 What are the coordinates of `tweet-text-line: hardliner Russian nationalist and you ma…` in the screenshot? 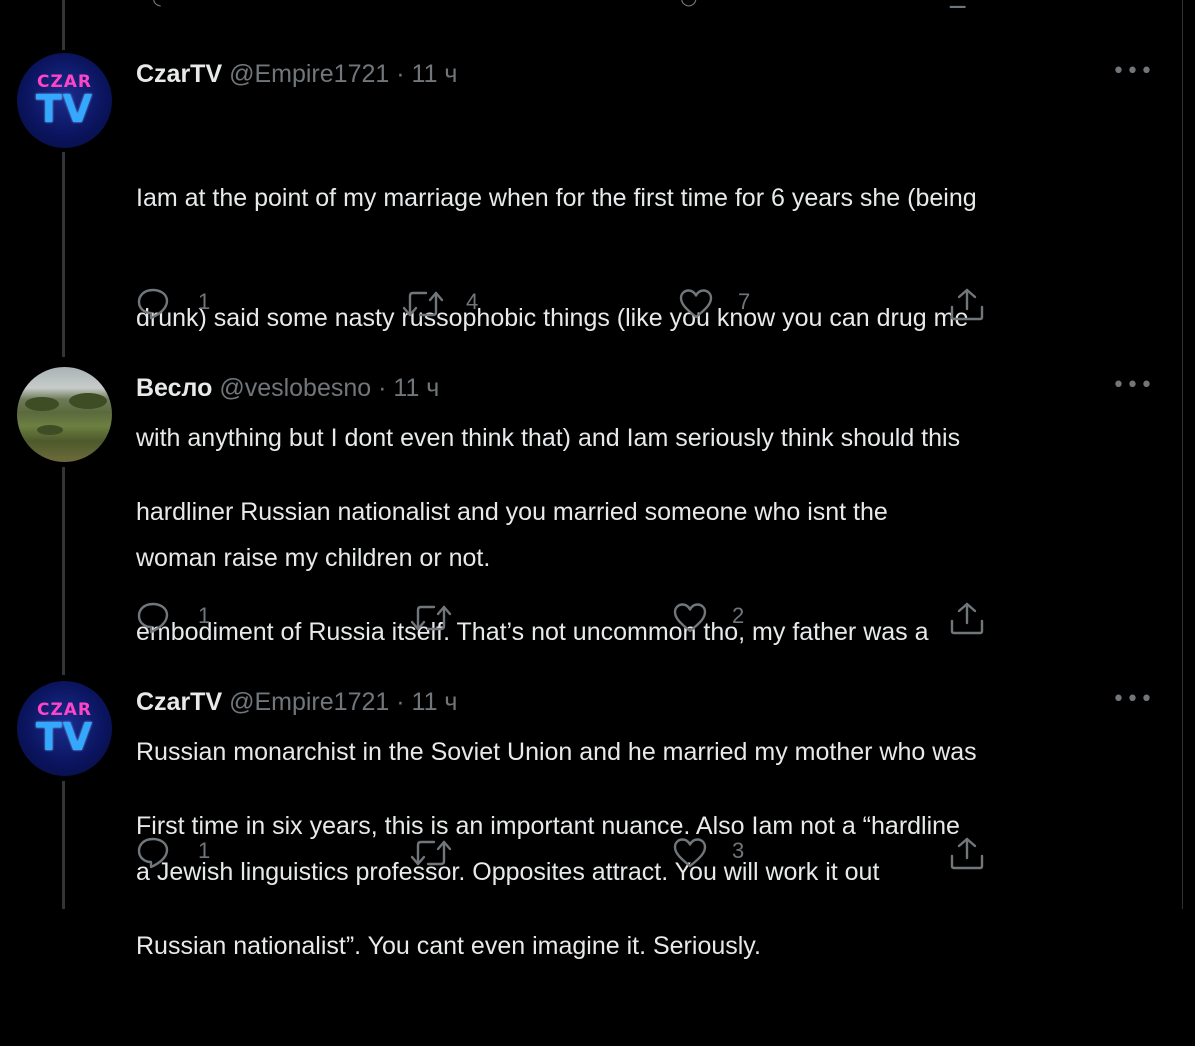 It's located at (512, 512).